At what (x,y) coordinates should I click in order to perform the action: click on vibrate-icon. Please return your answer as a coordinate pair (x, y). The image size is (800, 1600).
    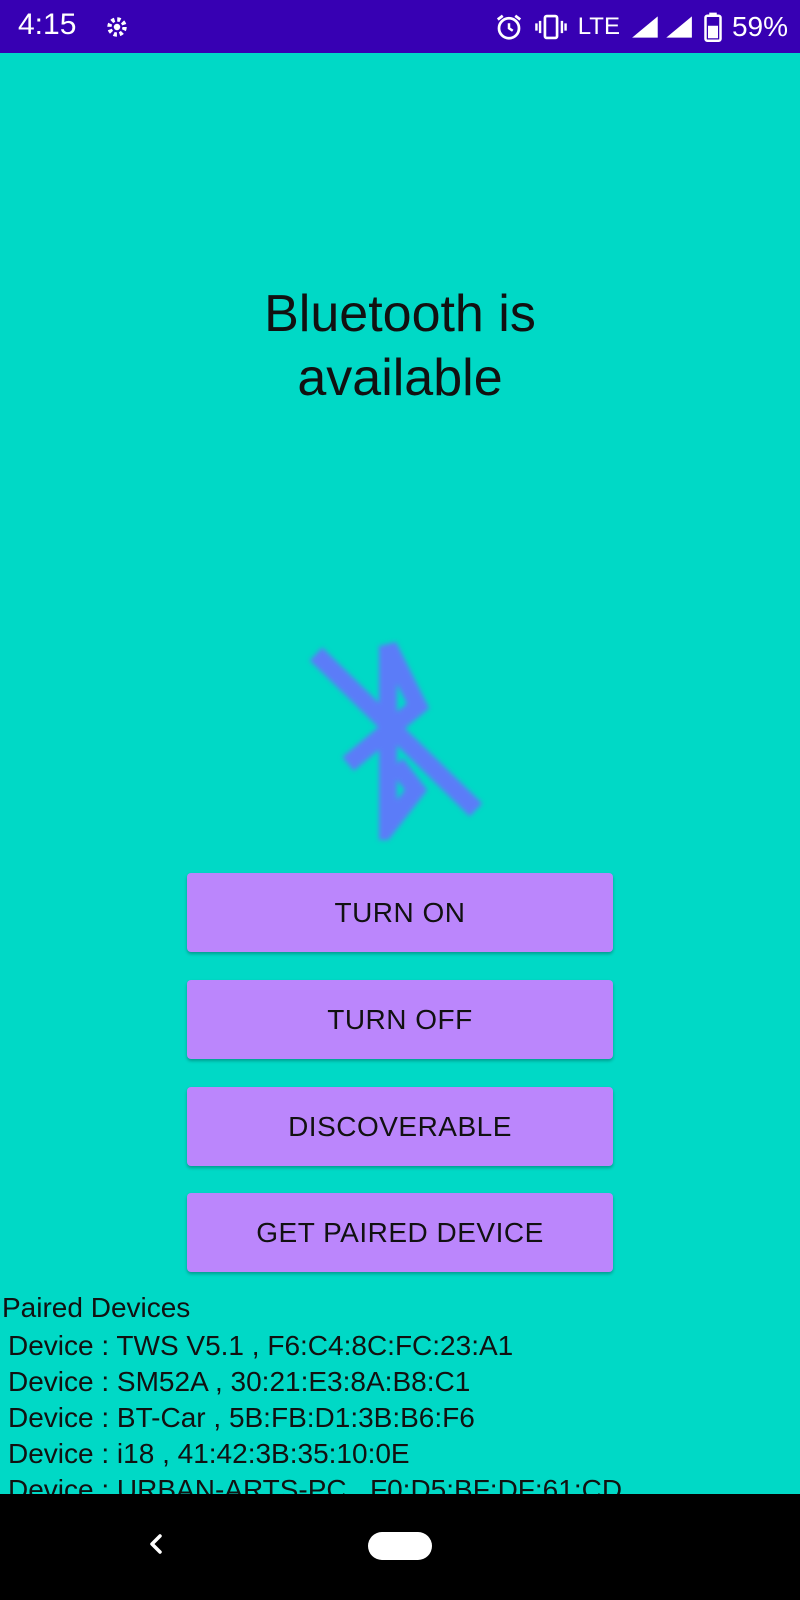
    Looking at the image, I should click on (550, 27).